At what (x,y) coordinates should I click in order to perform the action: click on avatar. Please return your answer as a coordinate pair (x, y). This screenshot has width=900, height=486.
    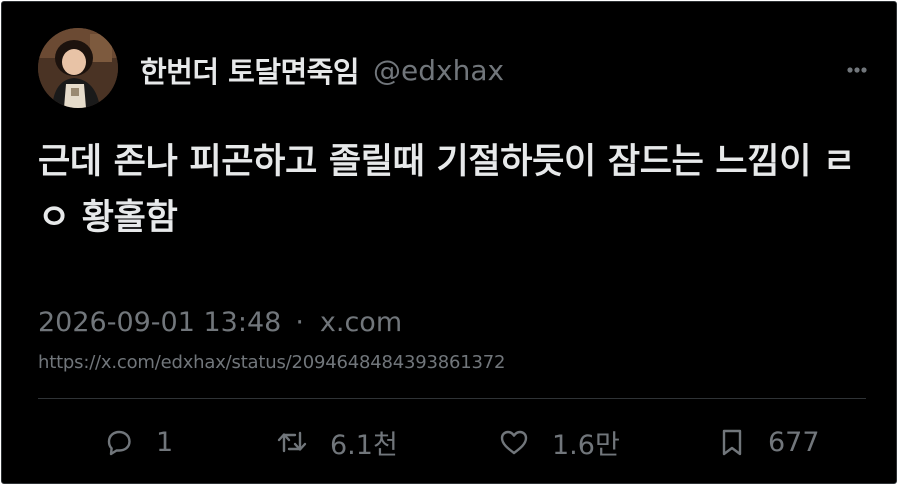
    Looking at the image, I should click on (78, 68).